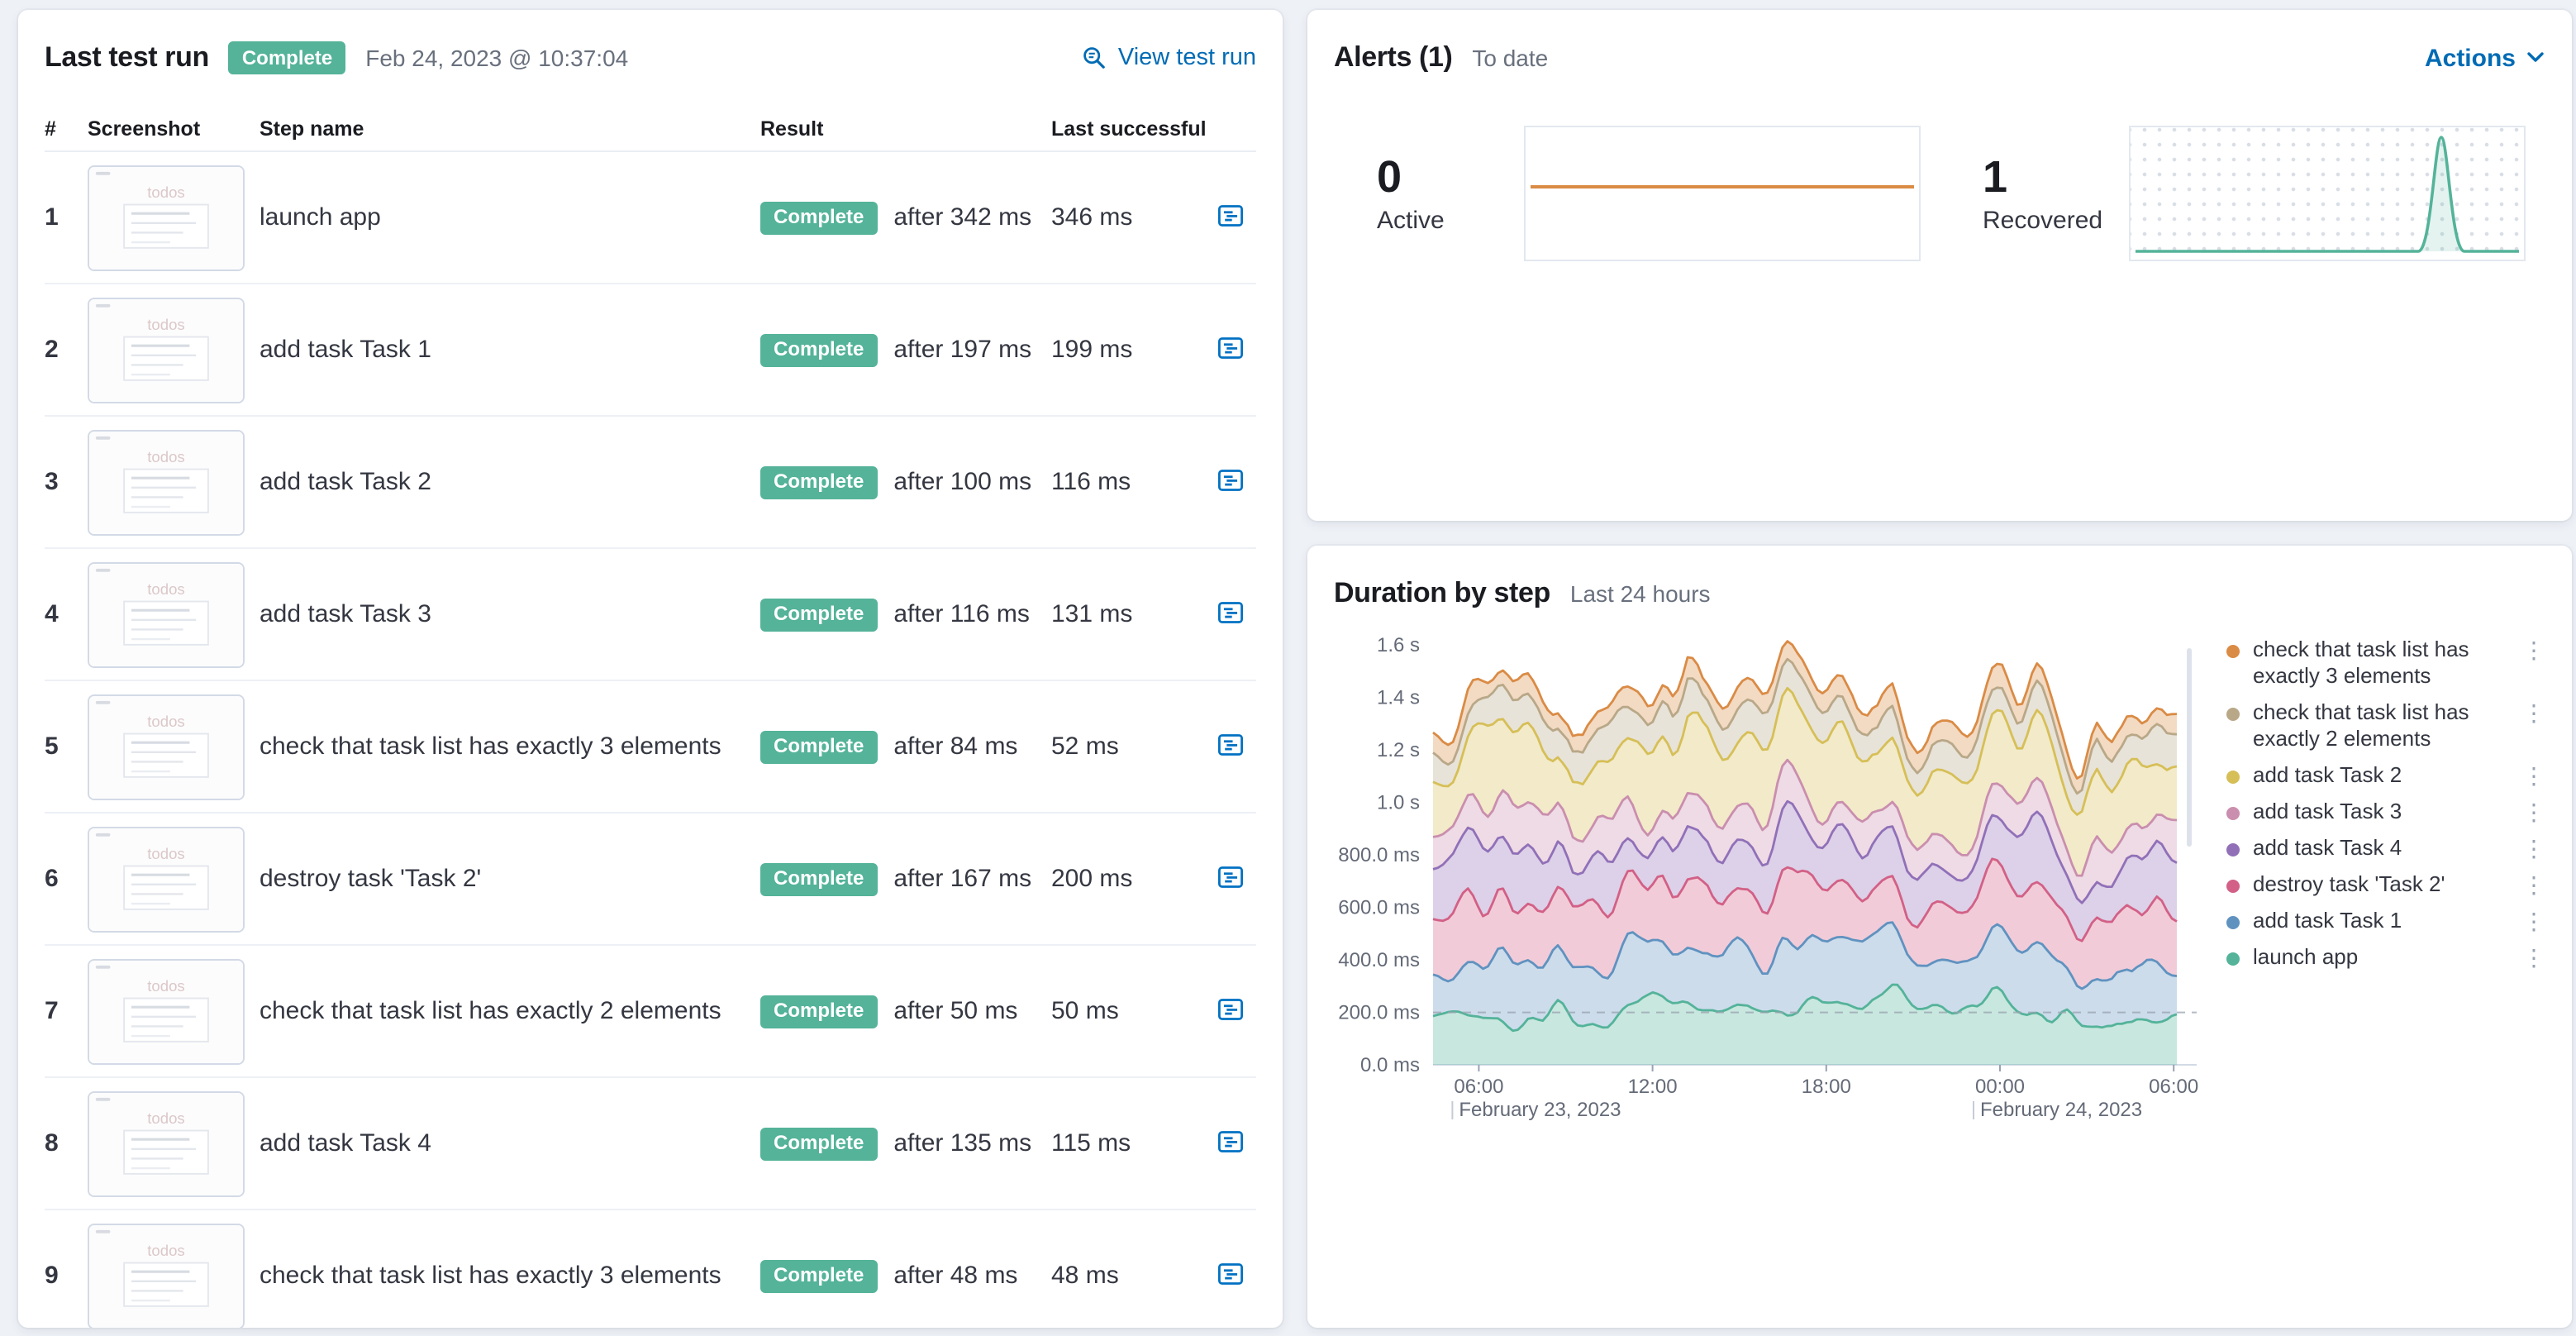 The height and width of the screenshot is (1336, 2576). Describe the element at coordinates (1091, 1143) in the screenshot. I see `last-successful-value: 115 ms` at that location.